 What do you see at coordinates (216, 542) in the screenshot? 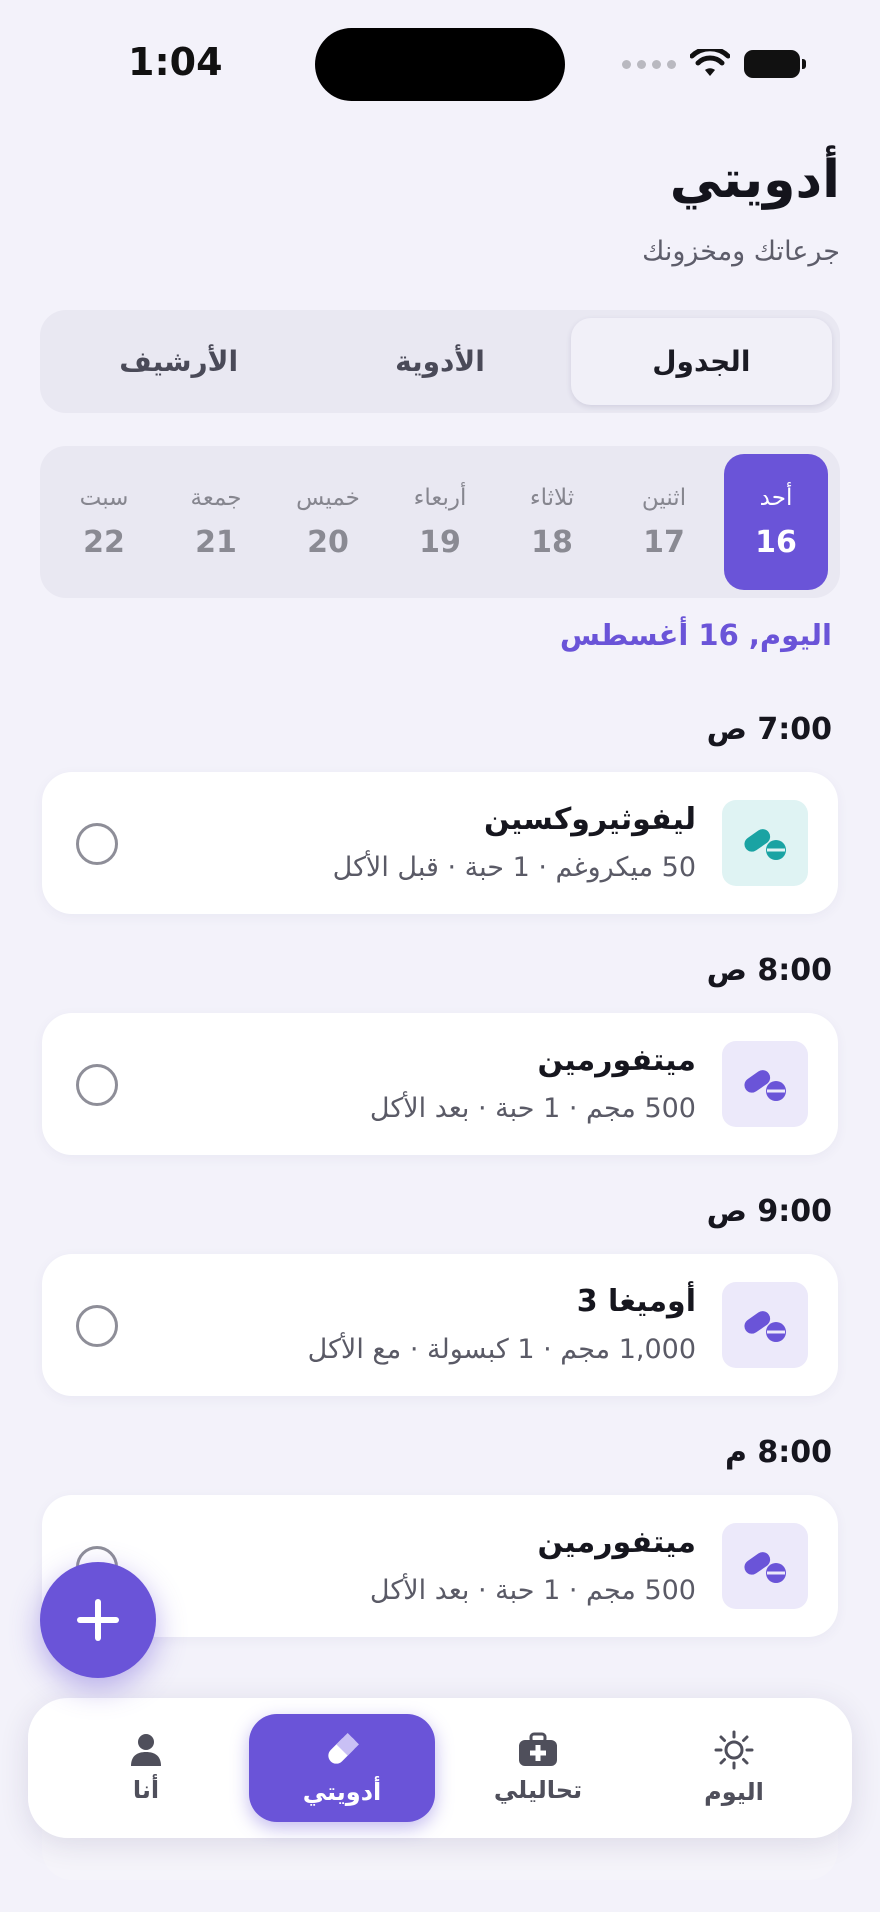
I see `day-number: 21` at bounding box center [216, 542].